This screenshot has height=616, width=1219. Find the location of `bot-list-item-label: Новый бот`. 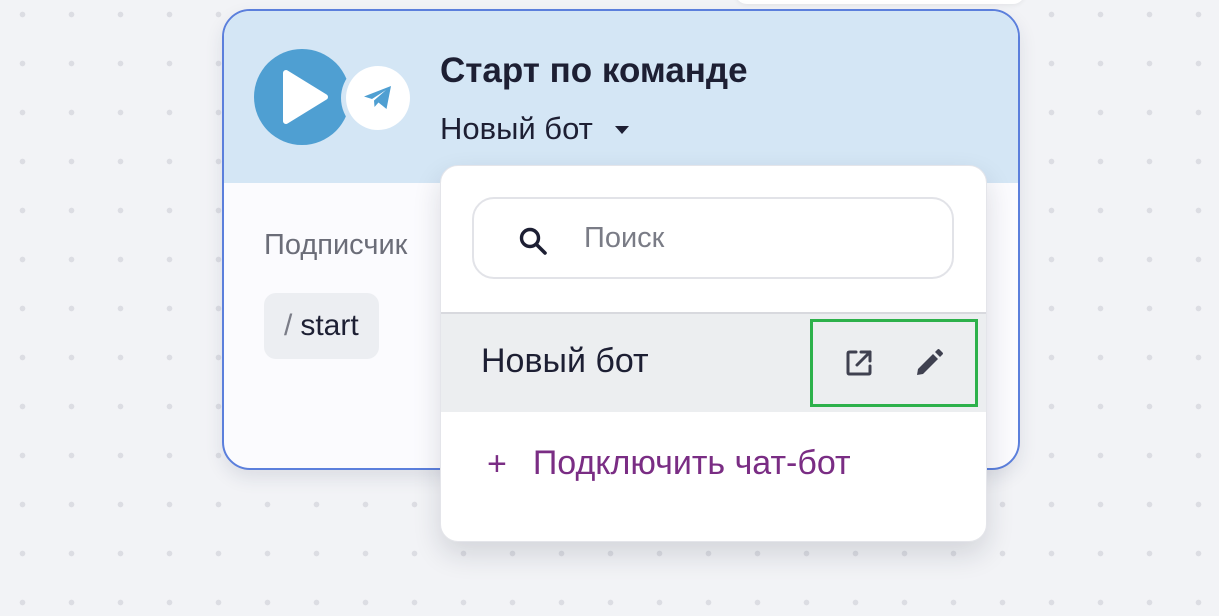

bot-list-item-label: Новый бот is located at coordinates (565, 361).